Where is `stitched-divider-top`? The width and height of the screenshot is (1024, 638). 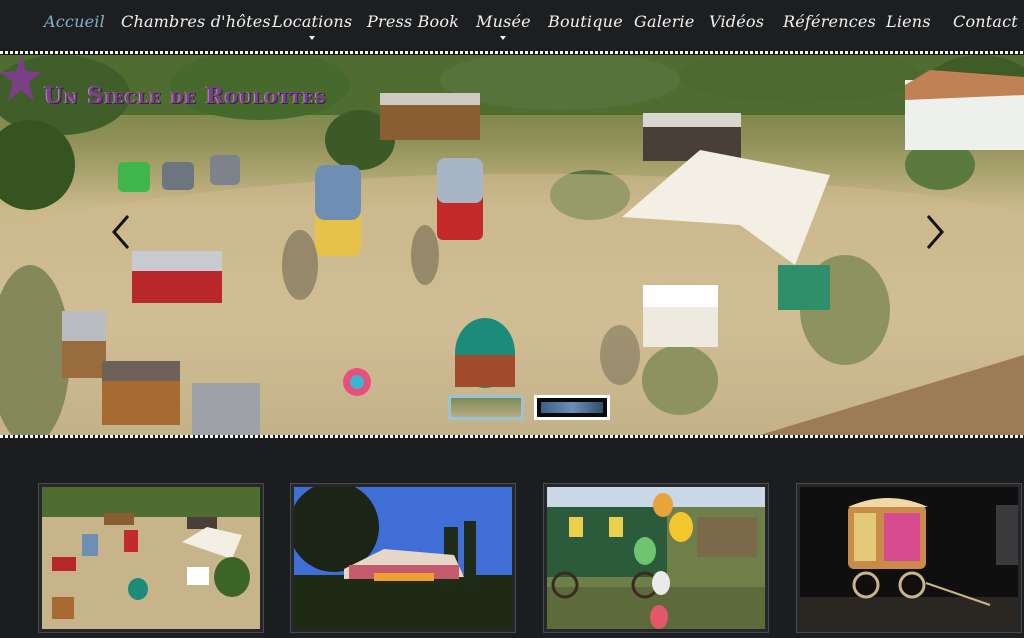 stitched-divider-top is located at coordinates (512, 52).